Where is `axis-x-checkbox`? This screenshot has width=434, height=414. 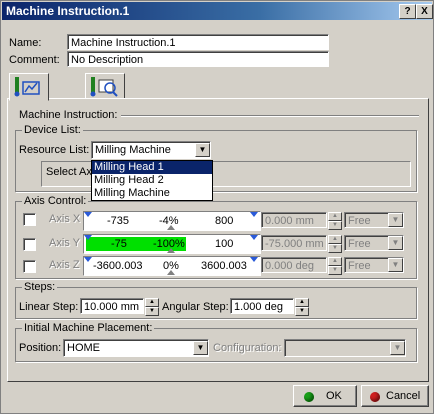
axis-x-checkbox is located at coordinates (29, 219).